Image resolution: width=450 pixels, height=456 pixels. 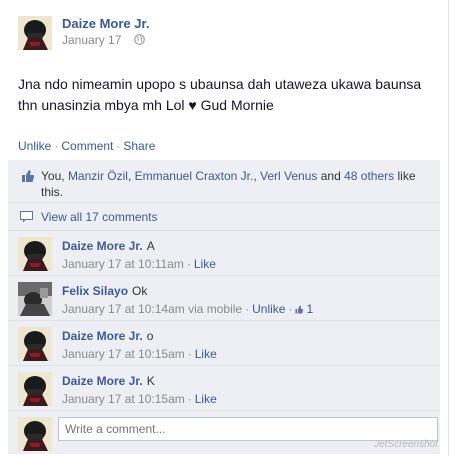 I want to click on comment-header: Daize More Jr. A, so click(x=108, y=246).